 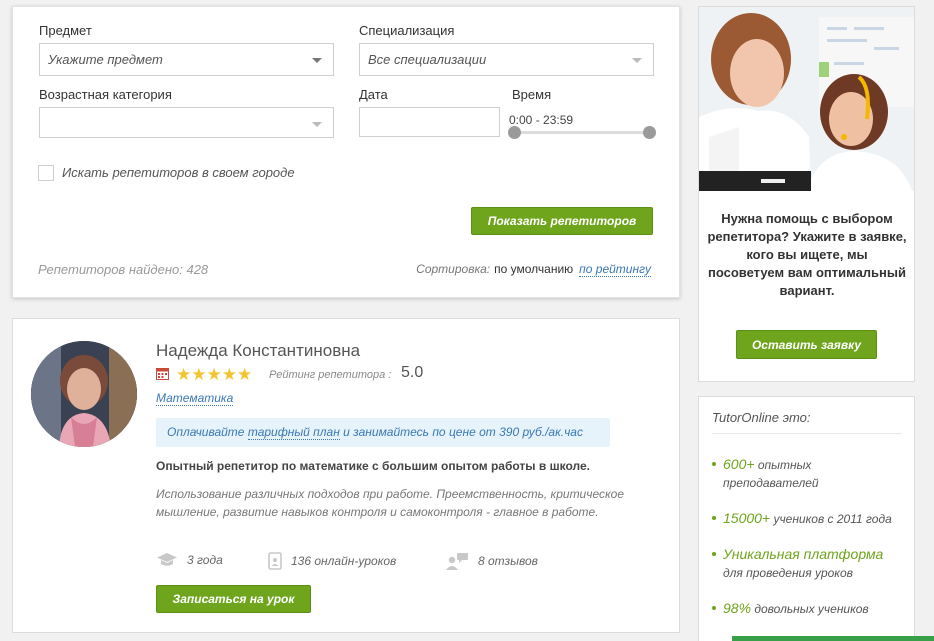 What do you see at coordinates (195, 398) in the screenshot?
I see `tutor-subject-link: Математика` at bounding box center [195, 398].